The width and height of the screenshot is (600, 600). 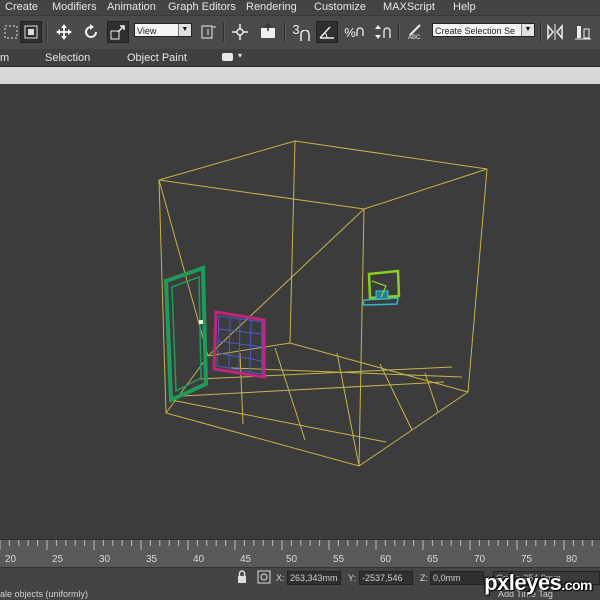 What do you see at coordinates (91, 32) in the screenshot?
I see `rotate-icon` at bounding box center [91, 32].